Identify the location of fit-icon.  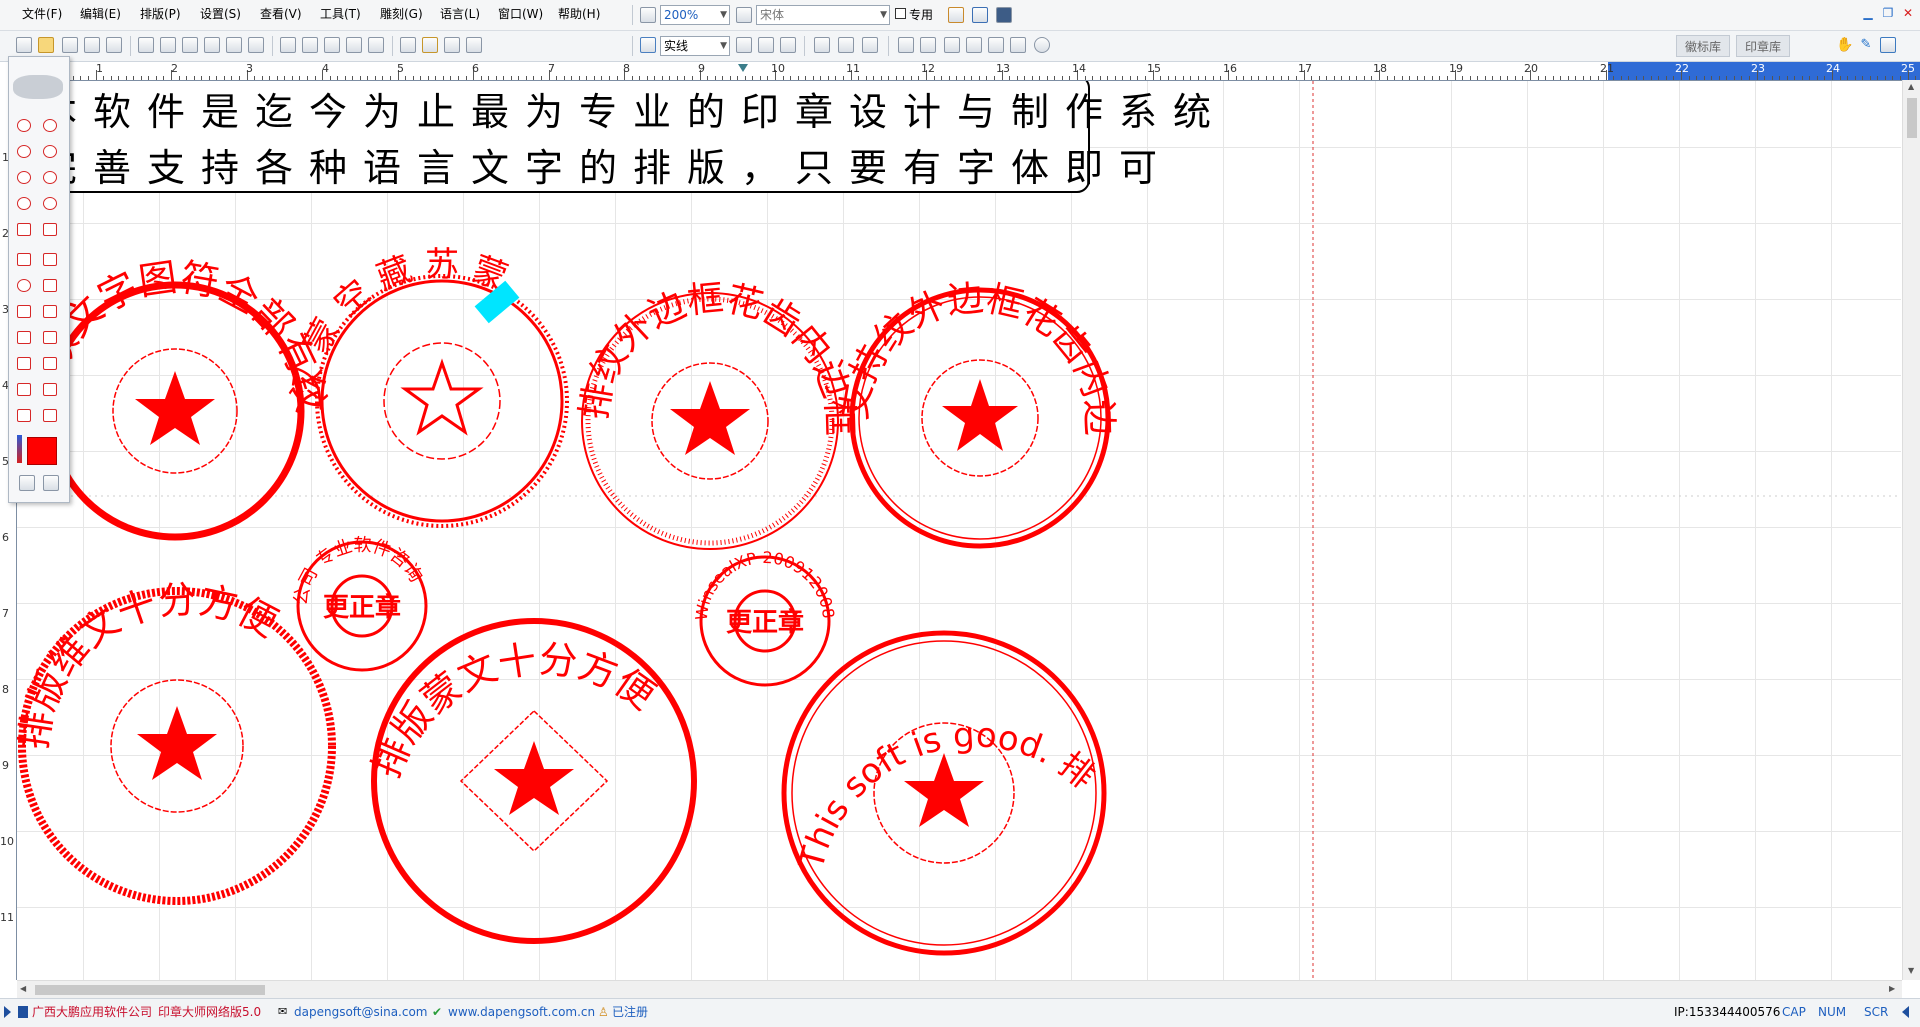
(1888, 45).